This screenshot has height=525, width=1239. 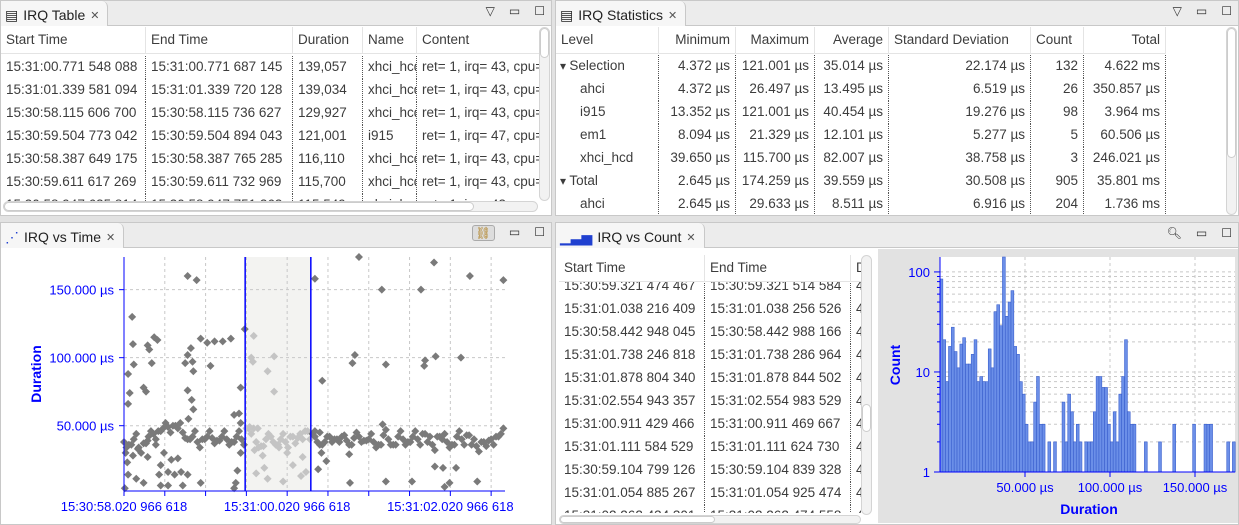 I want to click on table-cell: i915, so click(x=390, y=136).